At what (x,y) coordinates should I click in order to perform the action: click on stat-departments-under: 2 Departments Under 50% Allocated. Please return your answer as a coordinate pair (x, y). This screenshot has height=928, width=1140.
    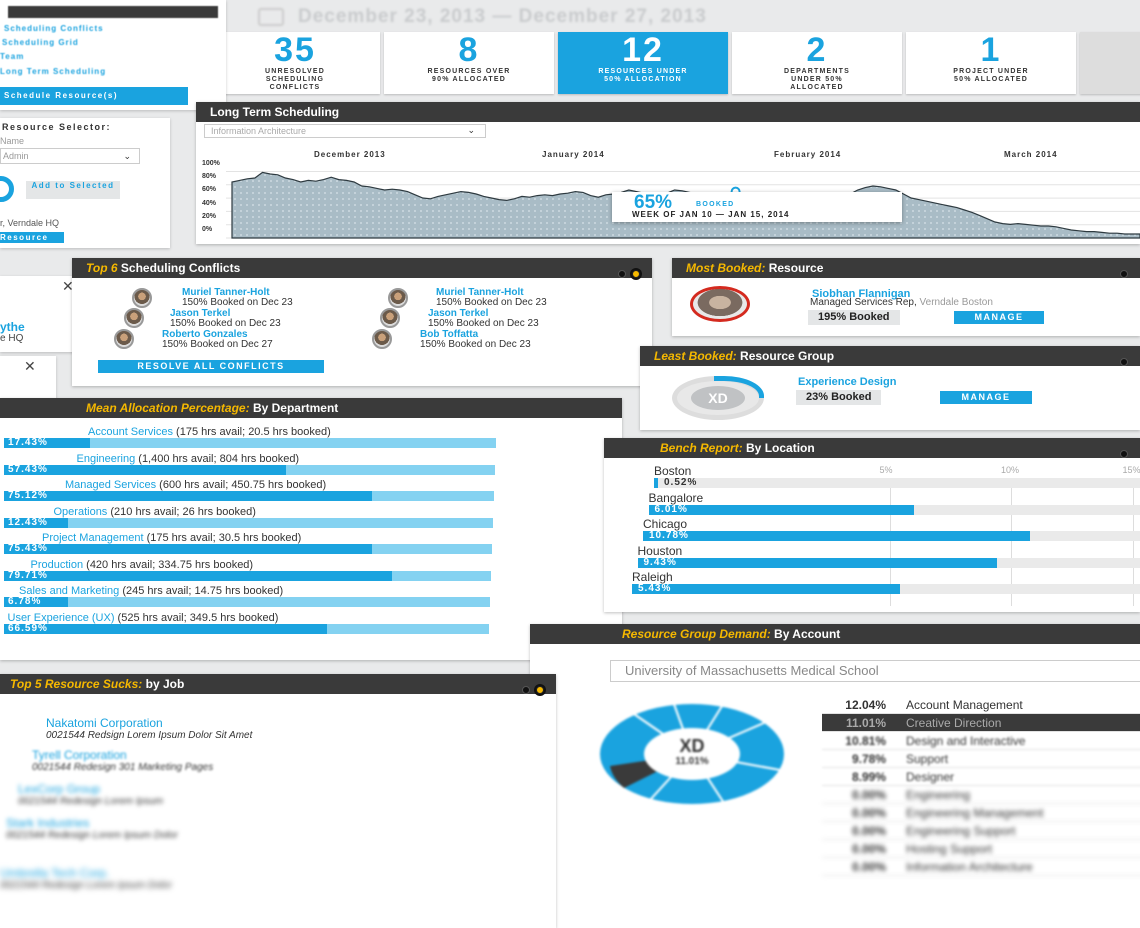
    Looking at the image, I should click on (817, 63).